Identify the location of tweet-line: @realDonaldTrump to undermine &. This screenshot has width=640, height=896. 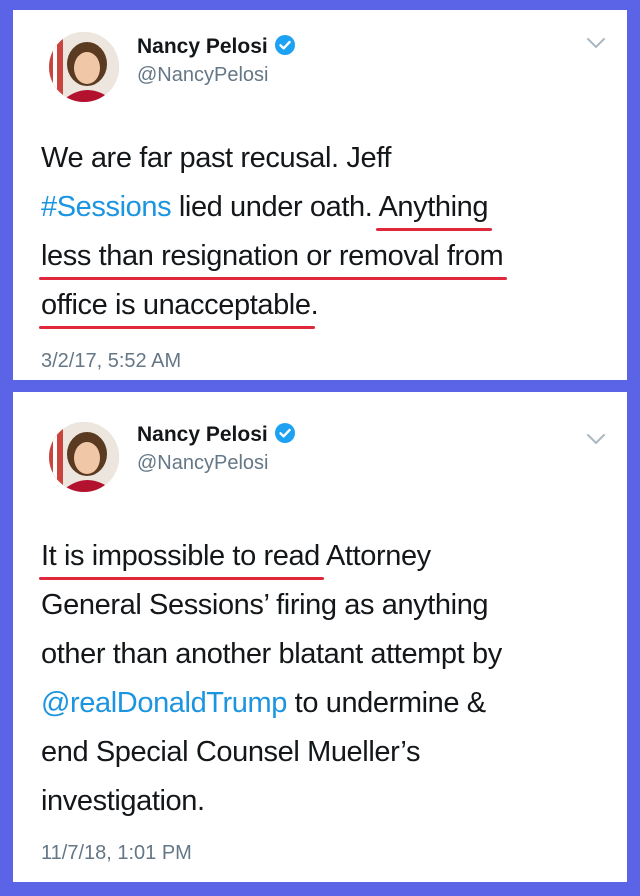
(263, 703).